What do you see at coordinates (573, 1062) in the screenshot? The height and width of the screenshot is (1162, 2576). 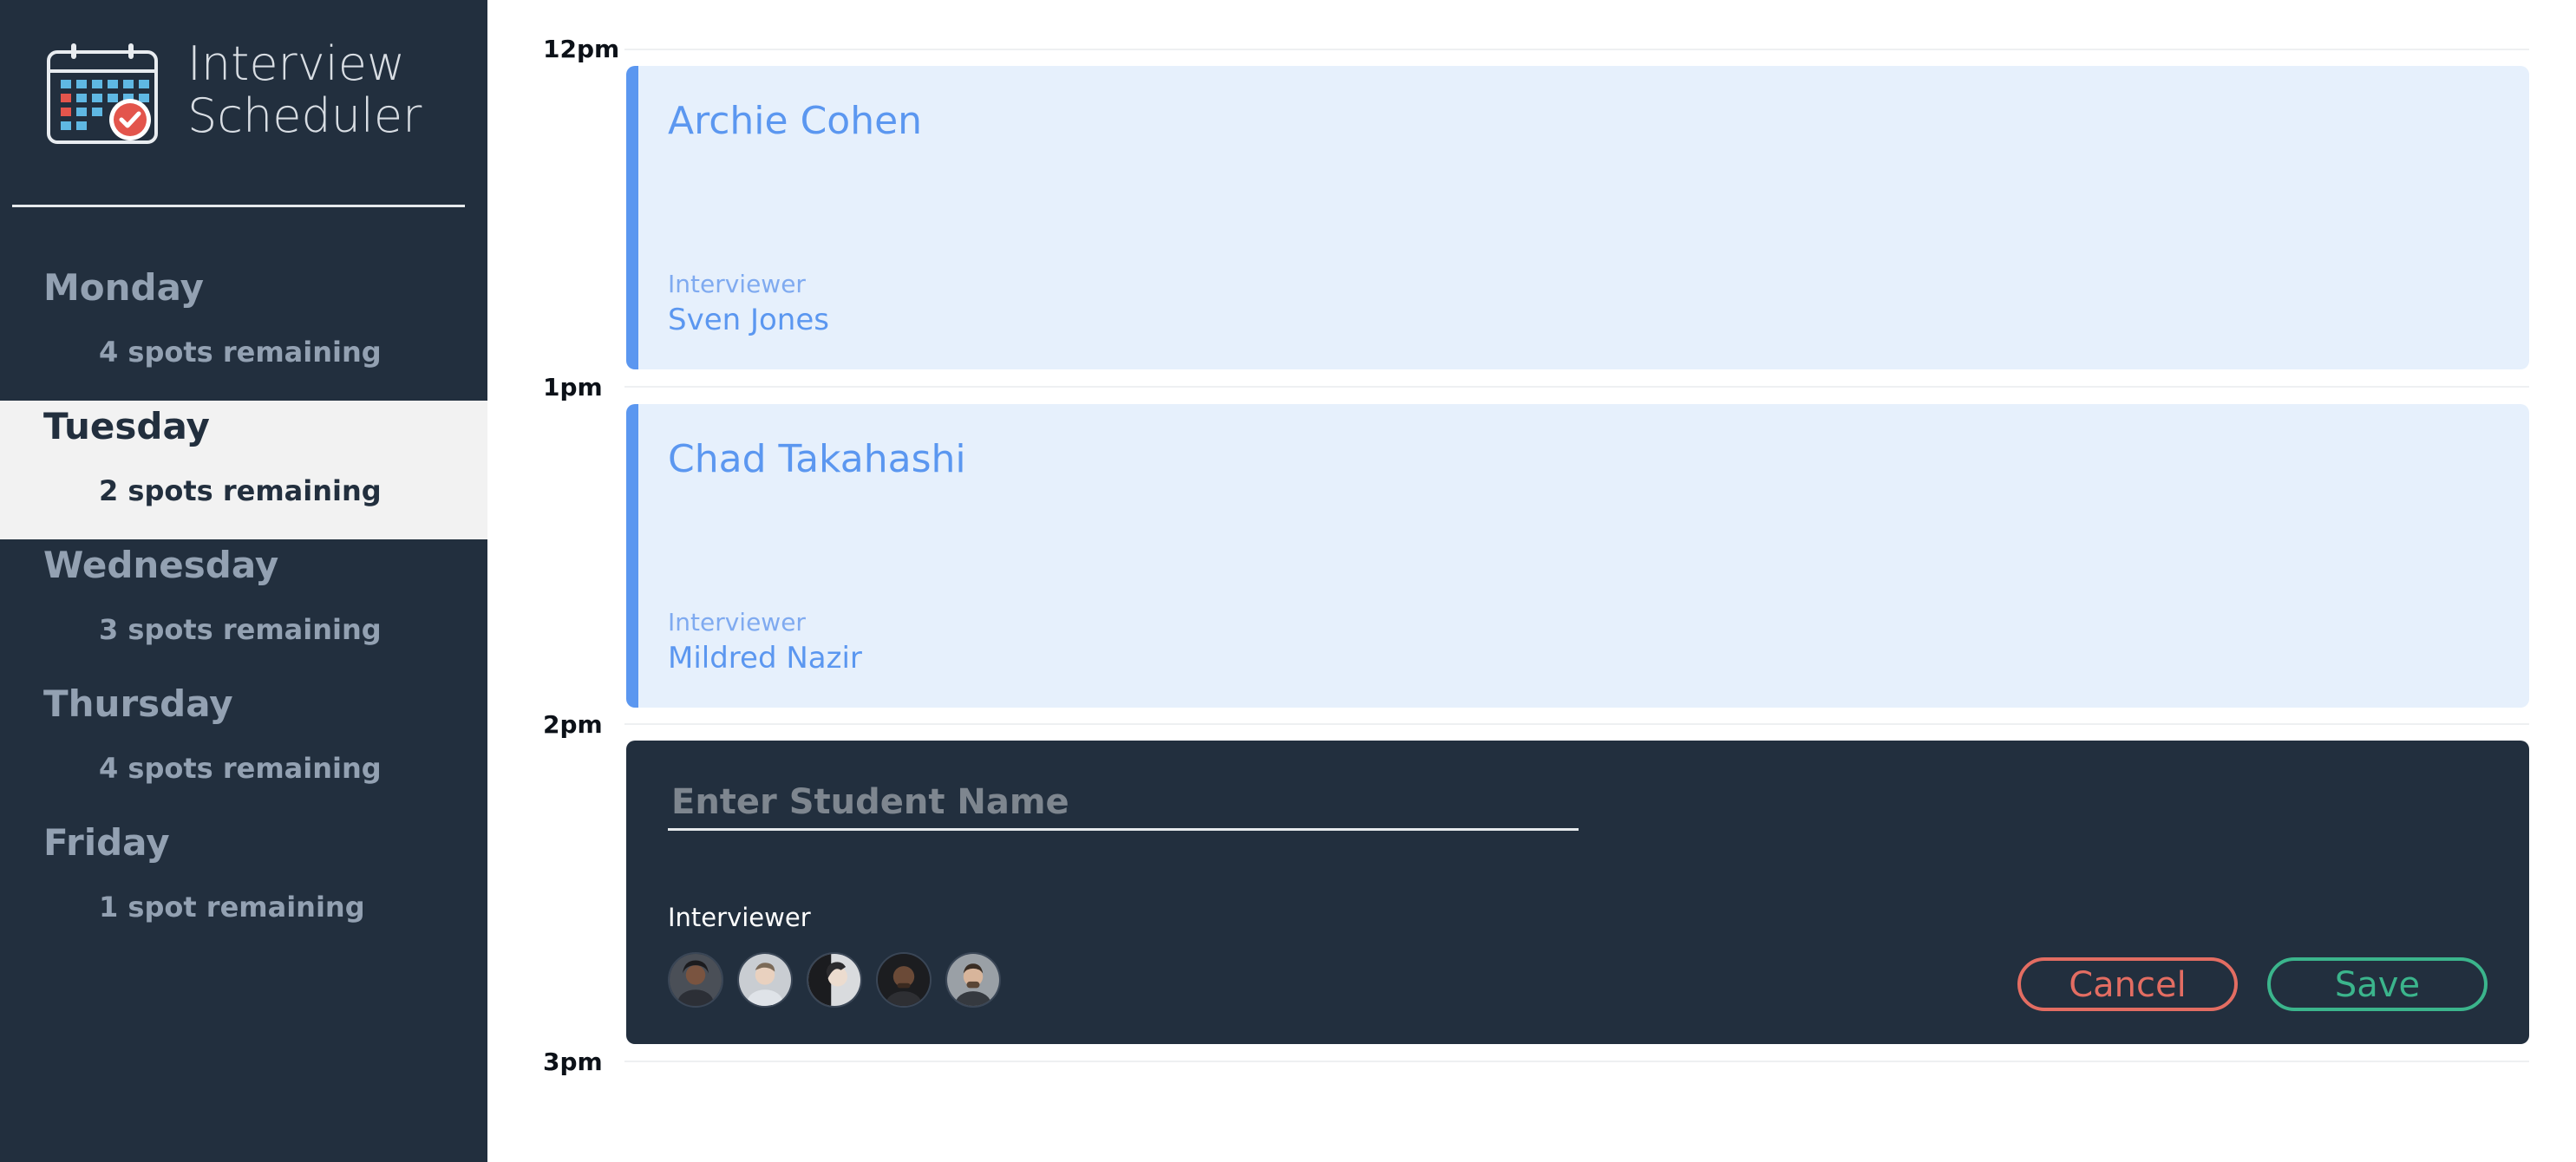 I see `time-label-3pm: 3pm` at bounding box center [573, 1062].